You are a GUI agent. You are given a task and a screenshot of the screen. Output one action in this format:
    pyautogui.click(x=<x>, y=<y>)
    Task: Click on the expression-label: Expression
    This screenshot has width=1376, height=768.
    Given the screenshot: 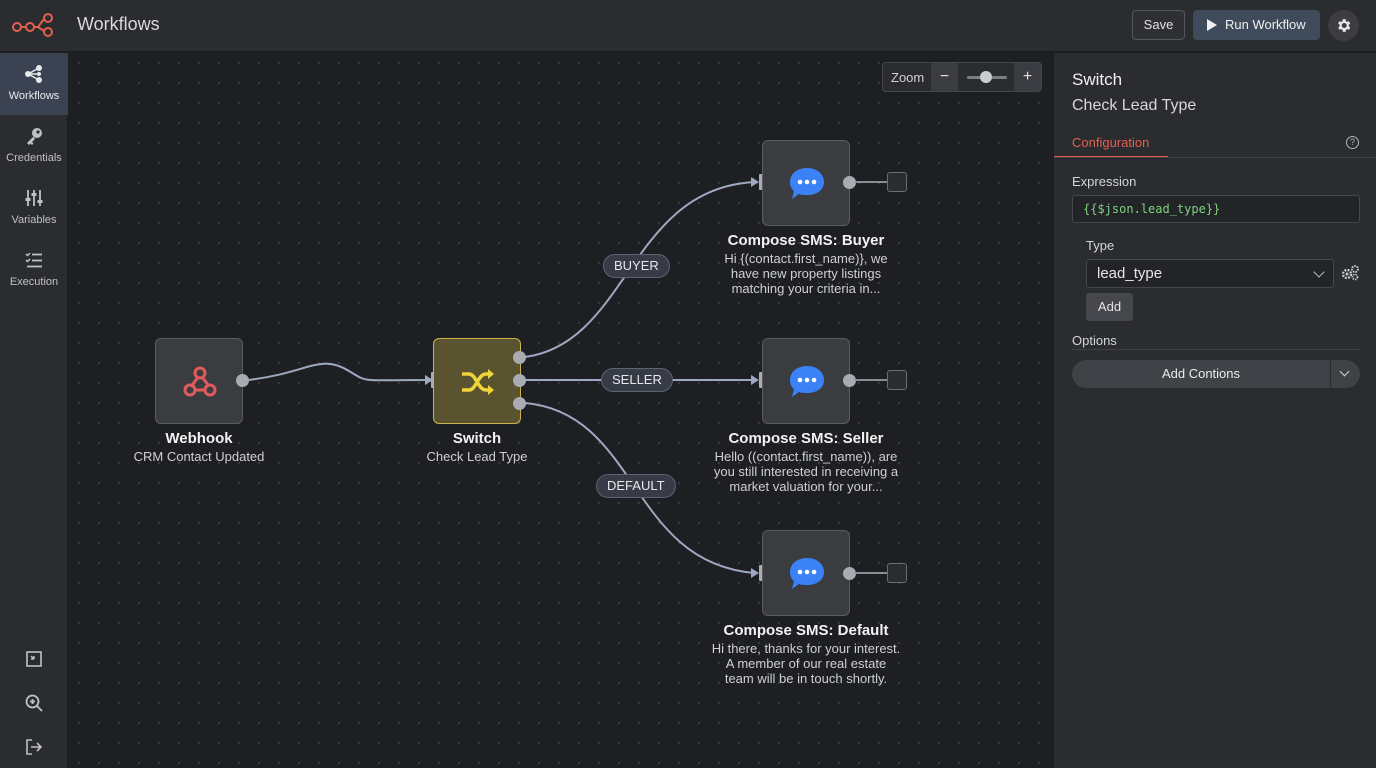 What is the action you would take?
    pyautogui.click(x=1104, y=181)
    